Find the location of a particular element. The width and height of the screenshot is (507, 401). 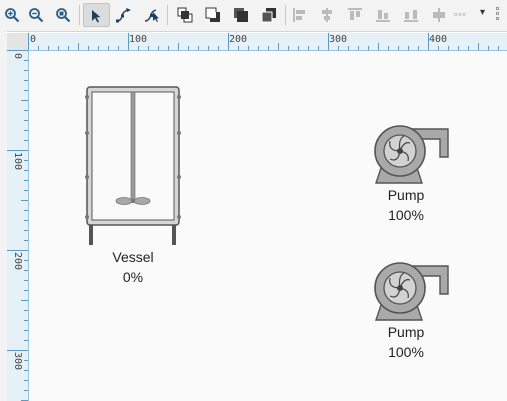

select-pointer-button is located at coordinates (96, 15).